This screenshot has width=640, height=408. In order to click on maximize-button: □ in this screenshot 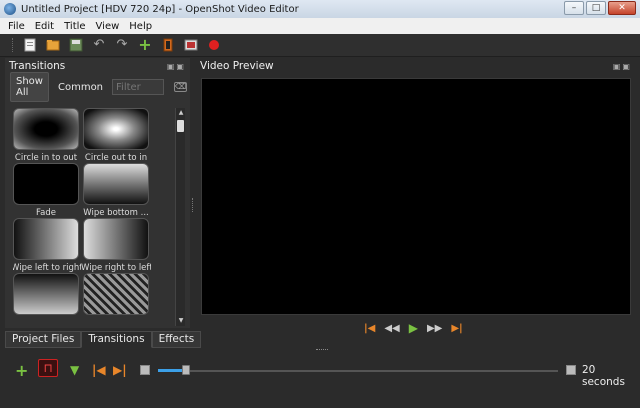, I will do `click(596, 8)`.